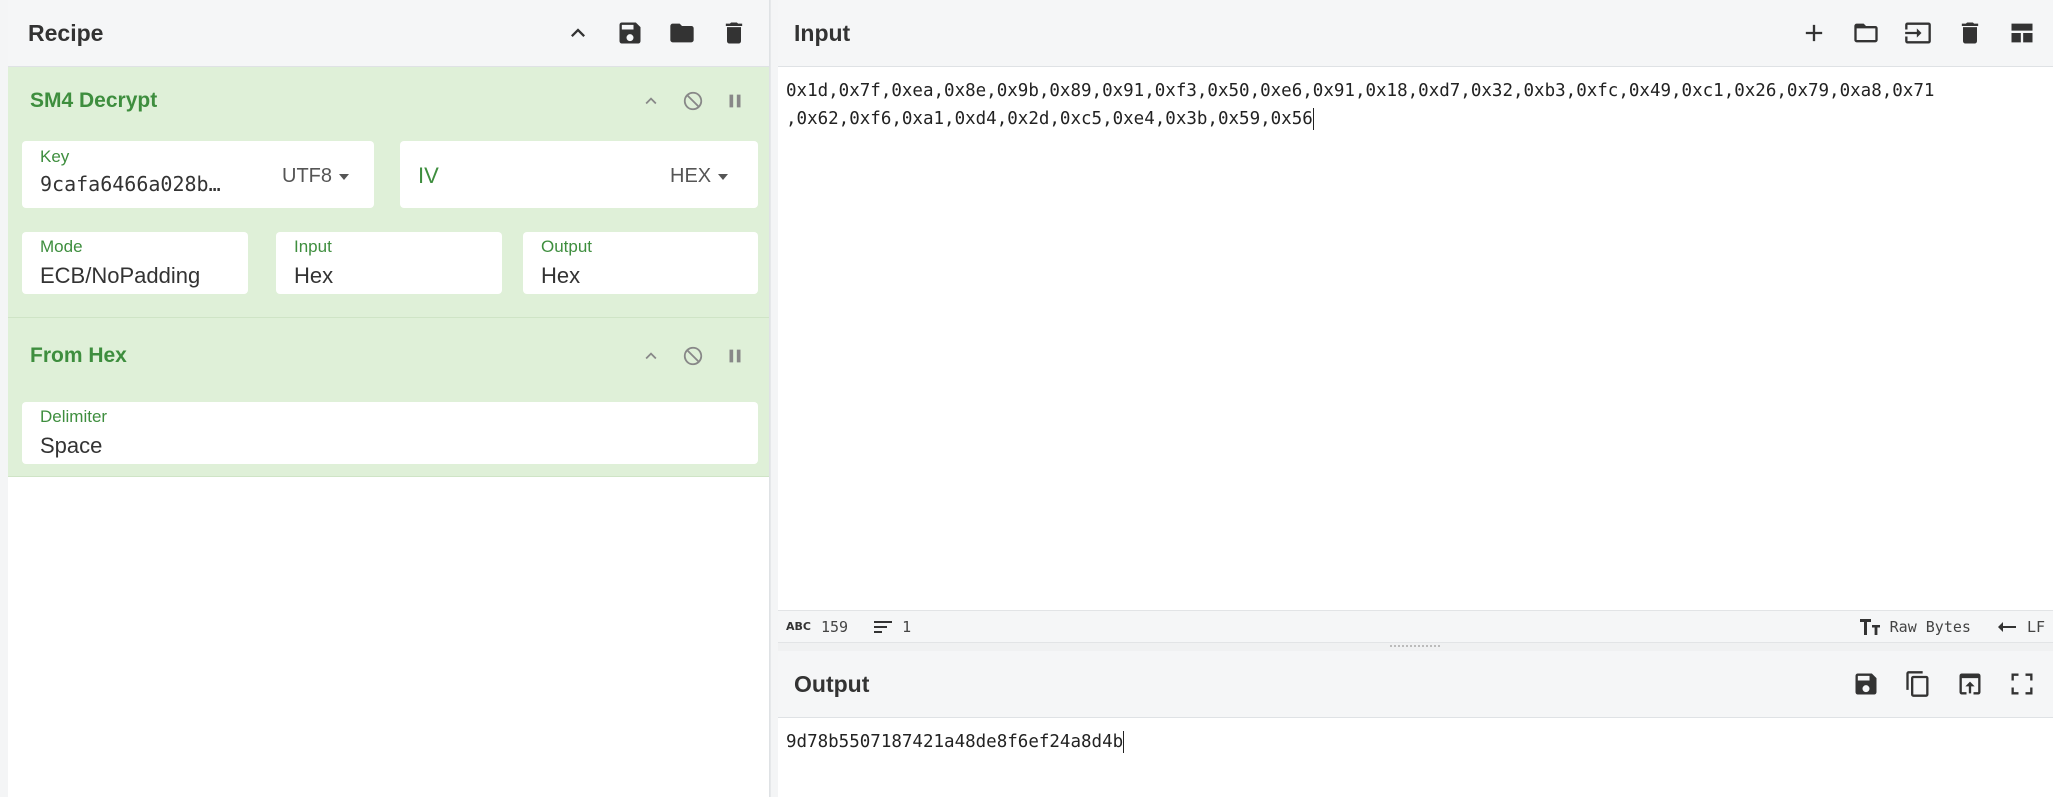 The height and width of the screenshot is (797, 2053). I want to click on lines-icon, so click(883, 626).